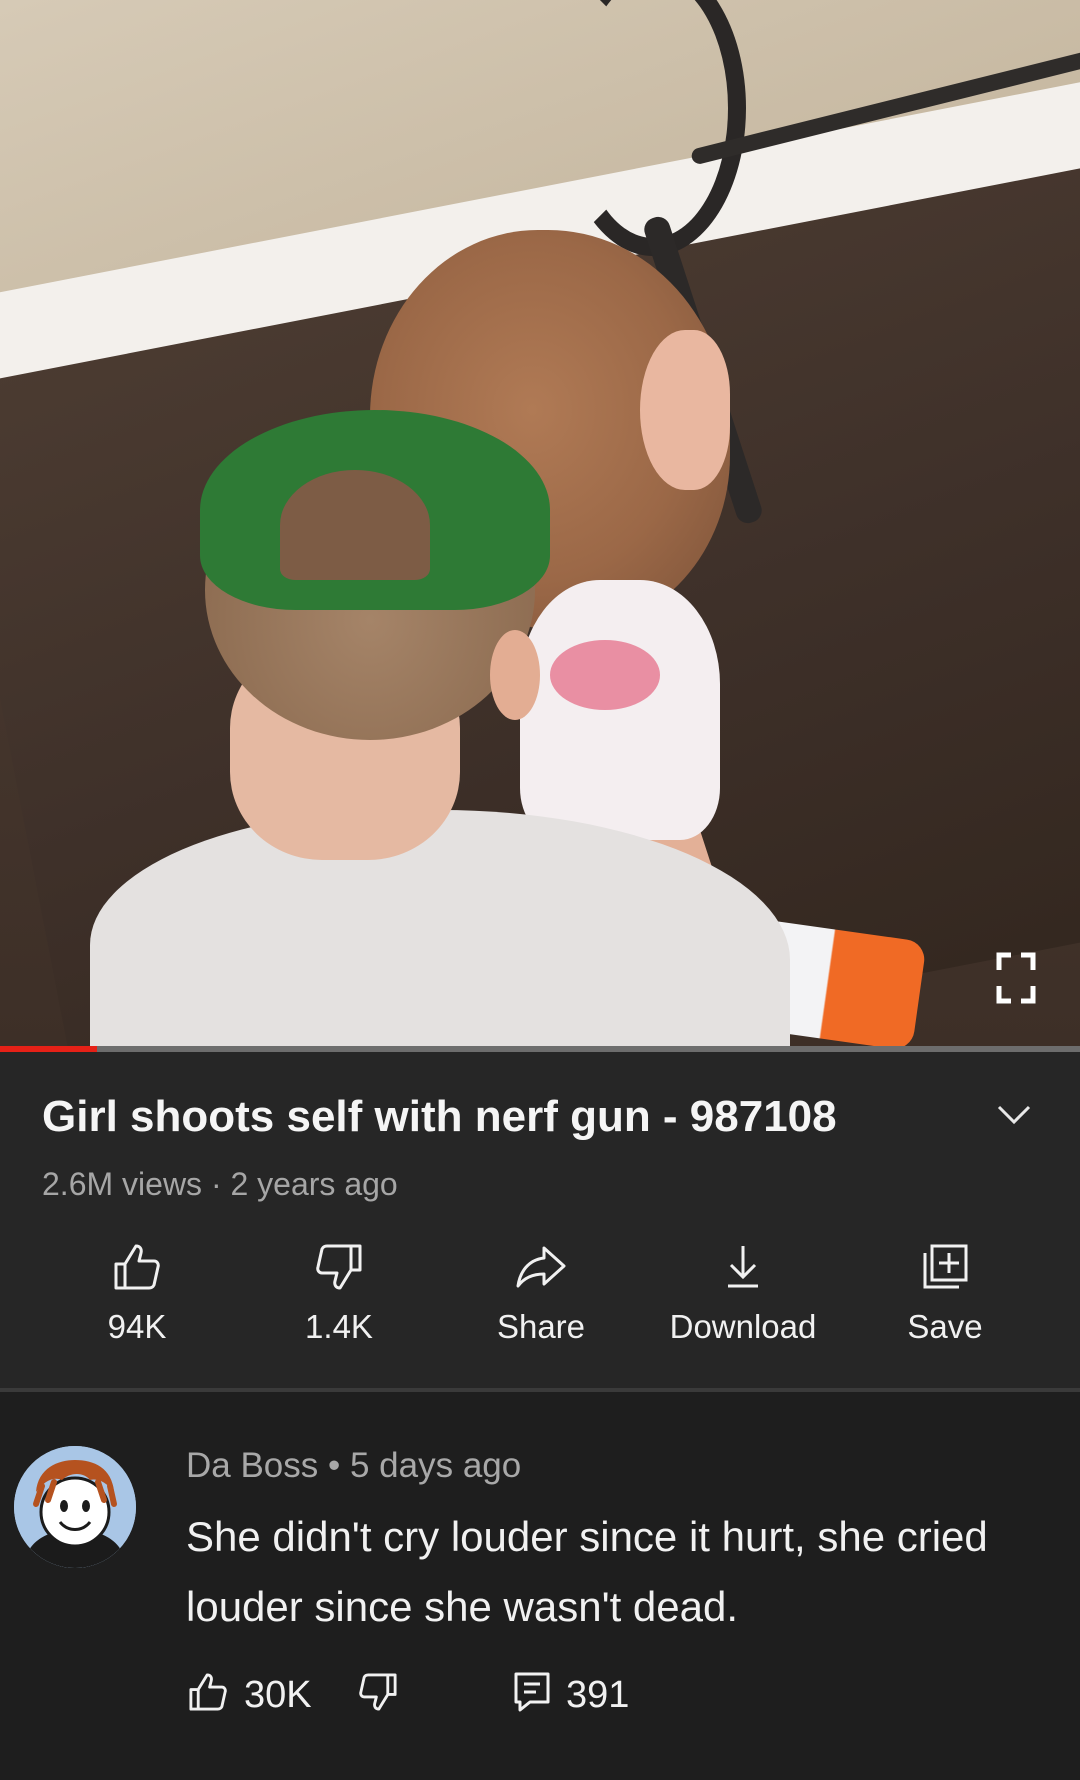 This screenshot has height=1780, width=1080. Describe the element at coordinates (339, 1300) in the screenshot. I see `dislike-button: 1.4K` at that location.